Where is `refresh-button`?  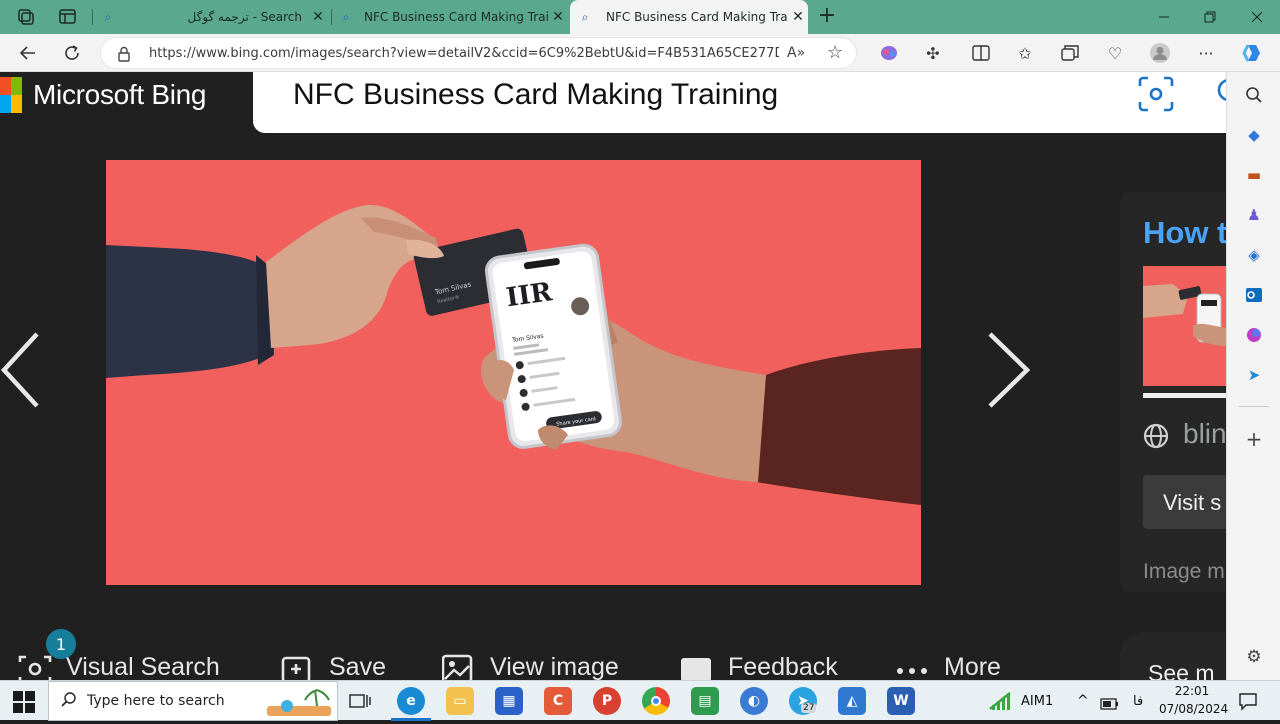 refresh-button is located at coordinates (72, 53).